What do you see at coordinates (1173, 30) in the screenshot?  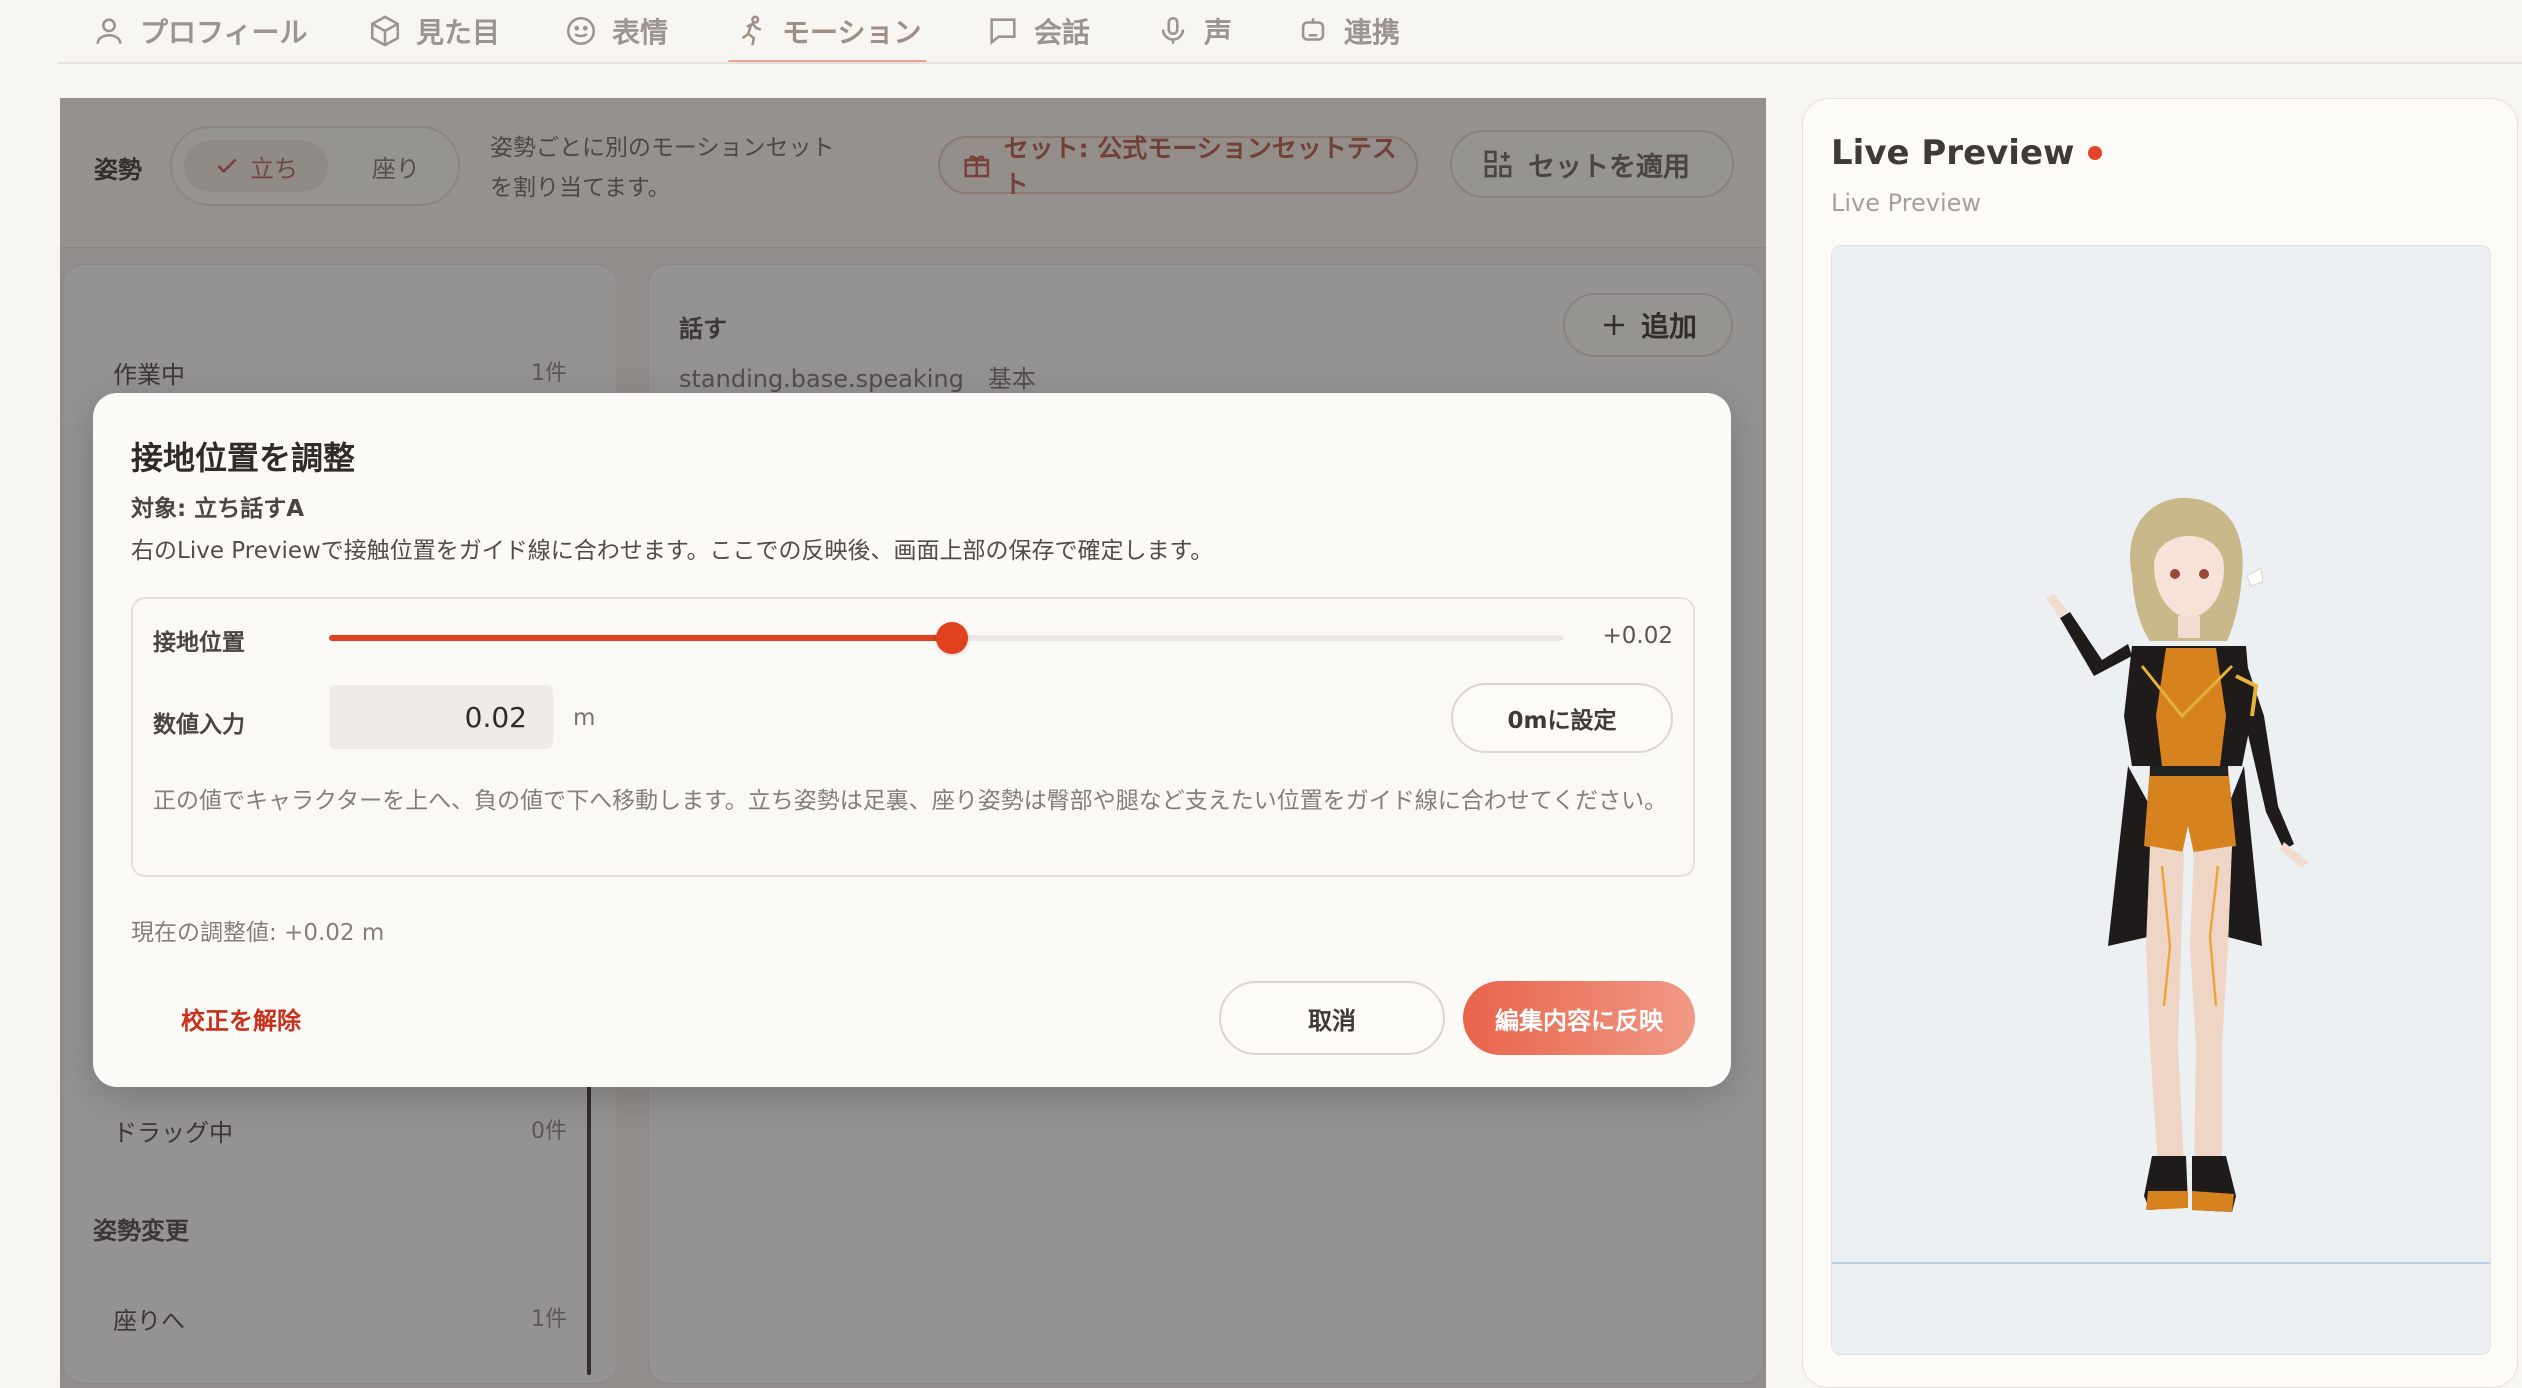 I see `mic-icon` at bounding box center [1173, 30].